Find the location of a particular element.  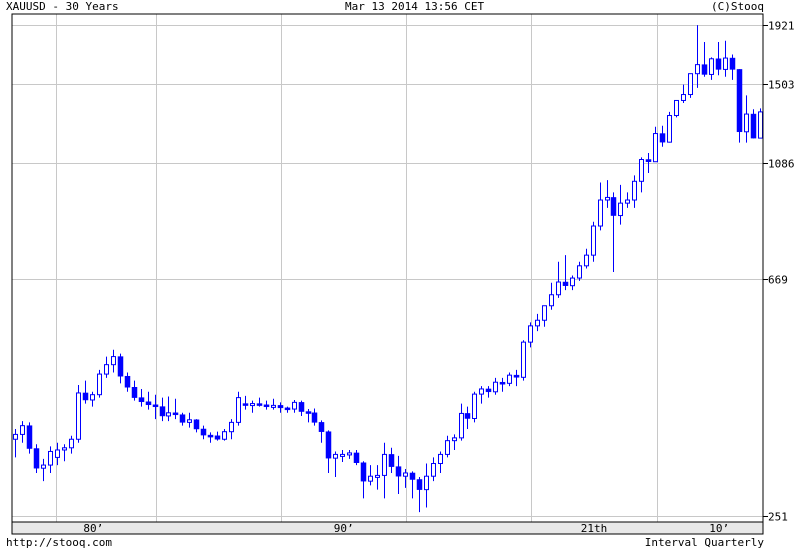

interval-label: Interval Quarterly is located at coordinates (704, 542).